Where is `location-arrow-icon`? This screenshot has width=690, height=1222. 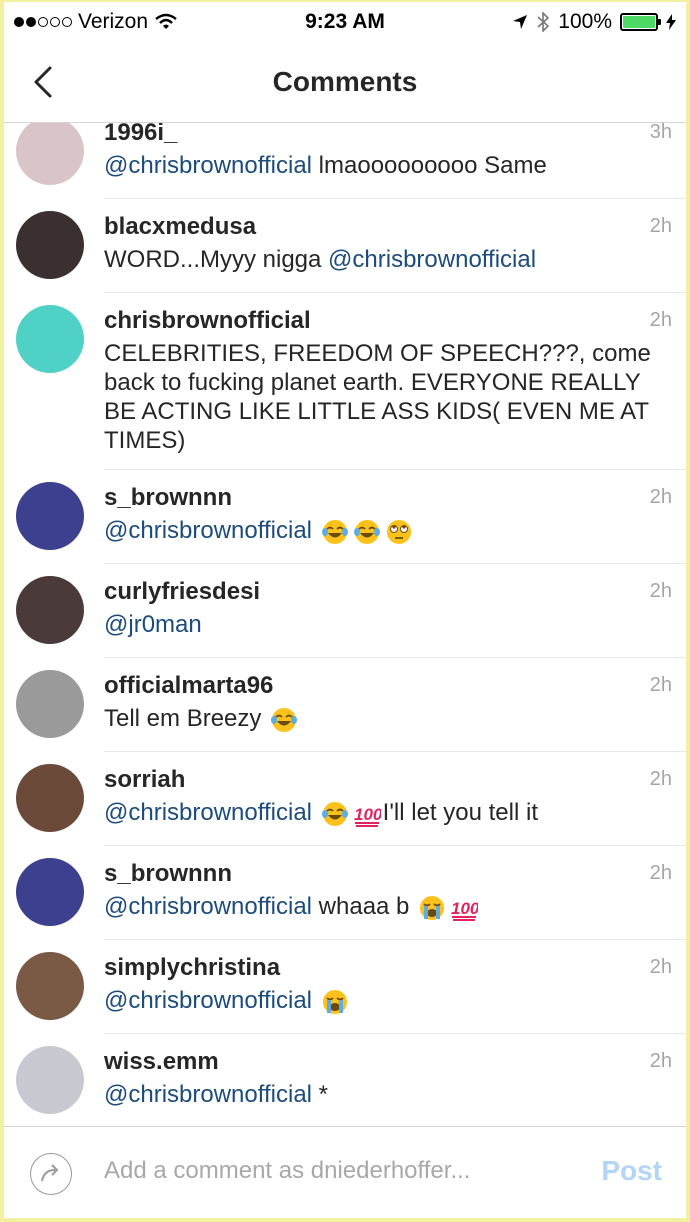 location-arrow-icon is located at coordinates (520, 22).